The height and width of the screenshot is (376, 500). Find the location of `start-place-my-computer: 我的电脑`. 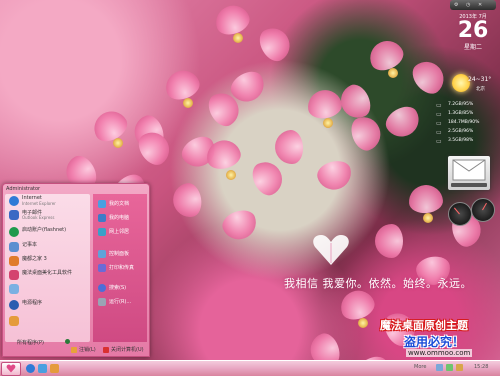

start-place-my-computer: 我的电脑 is located at coordinates (121, 218).